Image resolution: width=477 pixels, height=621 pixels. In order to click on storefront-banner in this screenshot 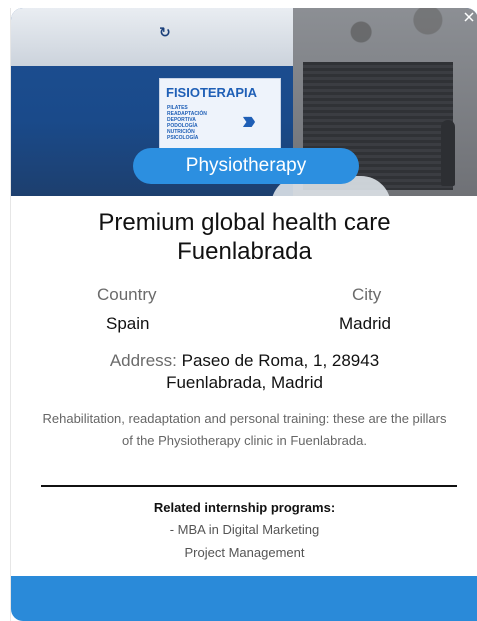, I will do `click(152, 37)`.